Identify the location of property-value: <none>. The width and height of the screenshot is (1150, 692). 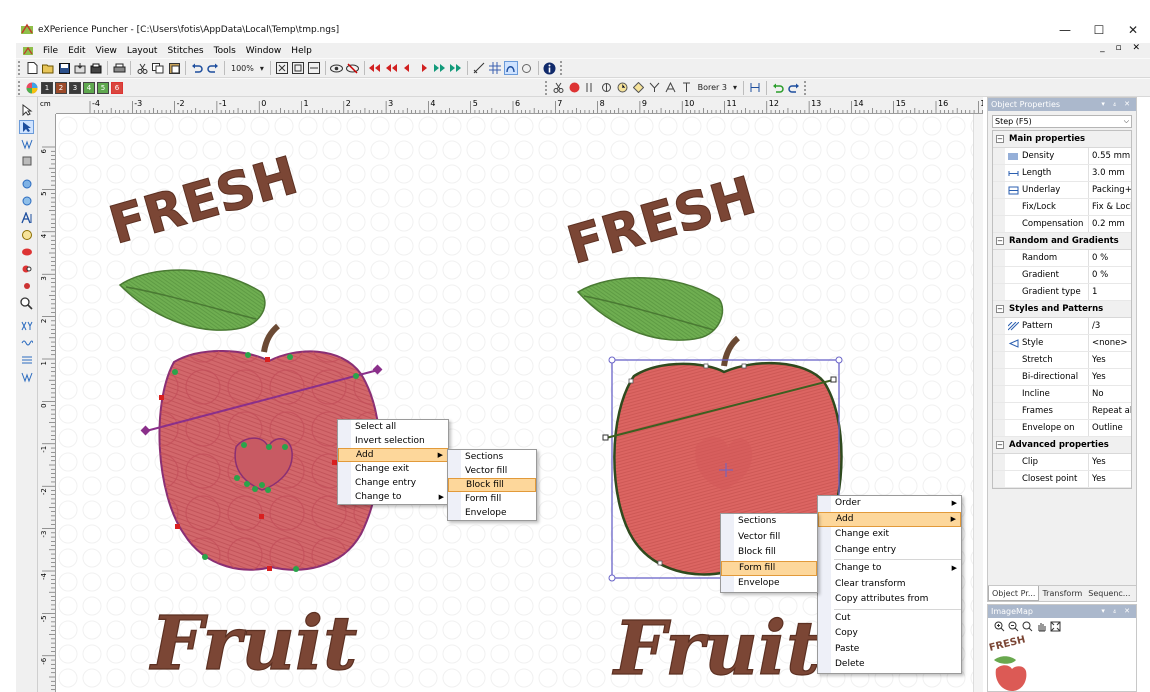
(1110, 343).